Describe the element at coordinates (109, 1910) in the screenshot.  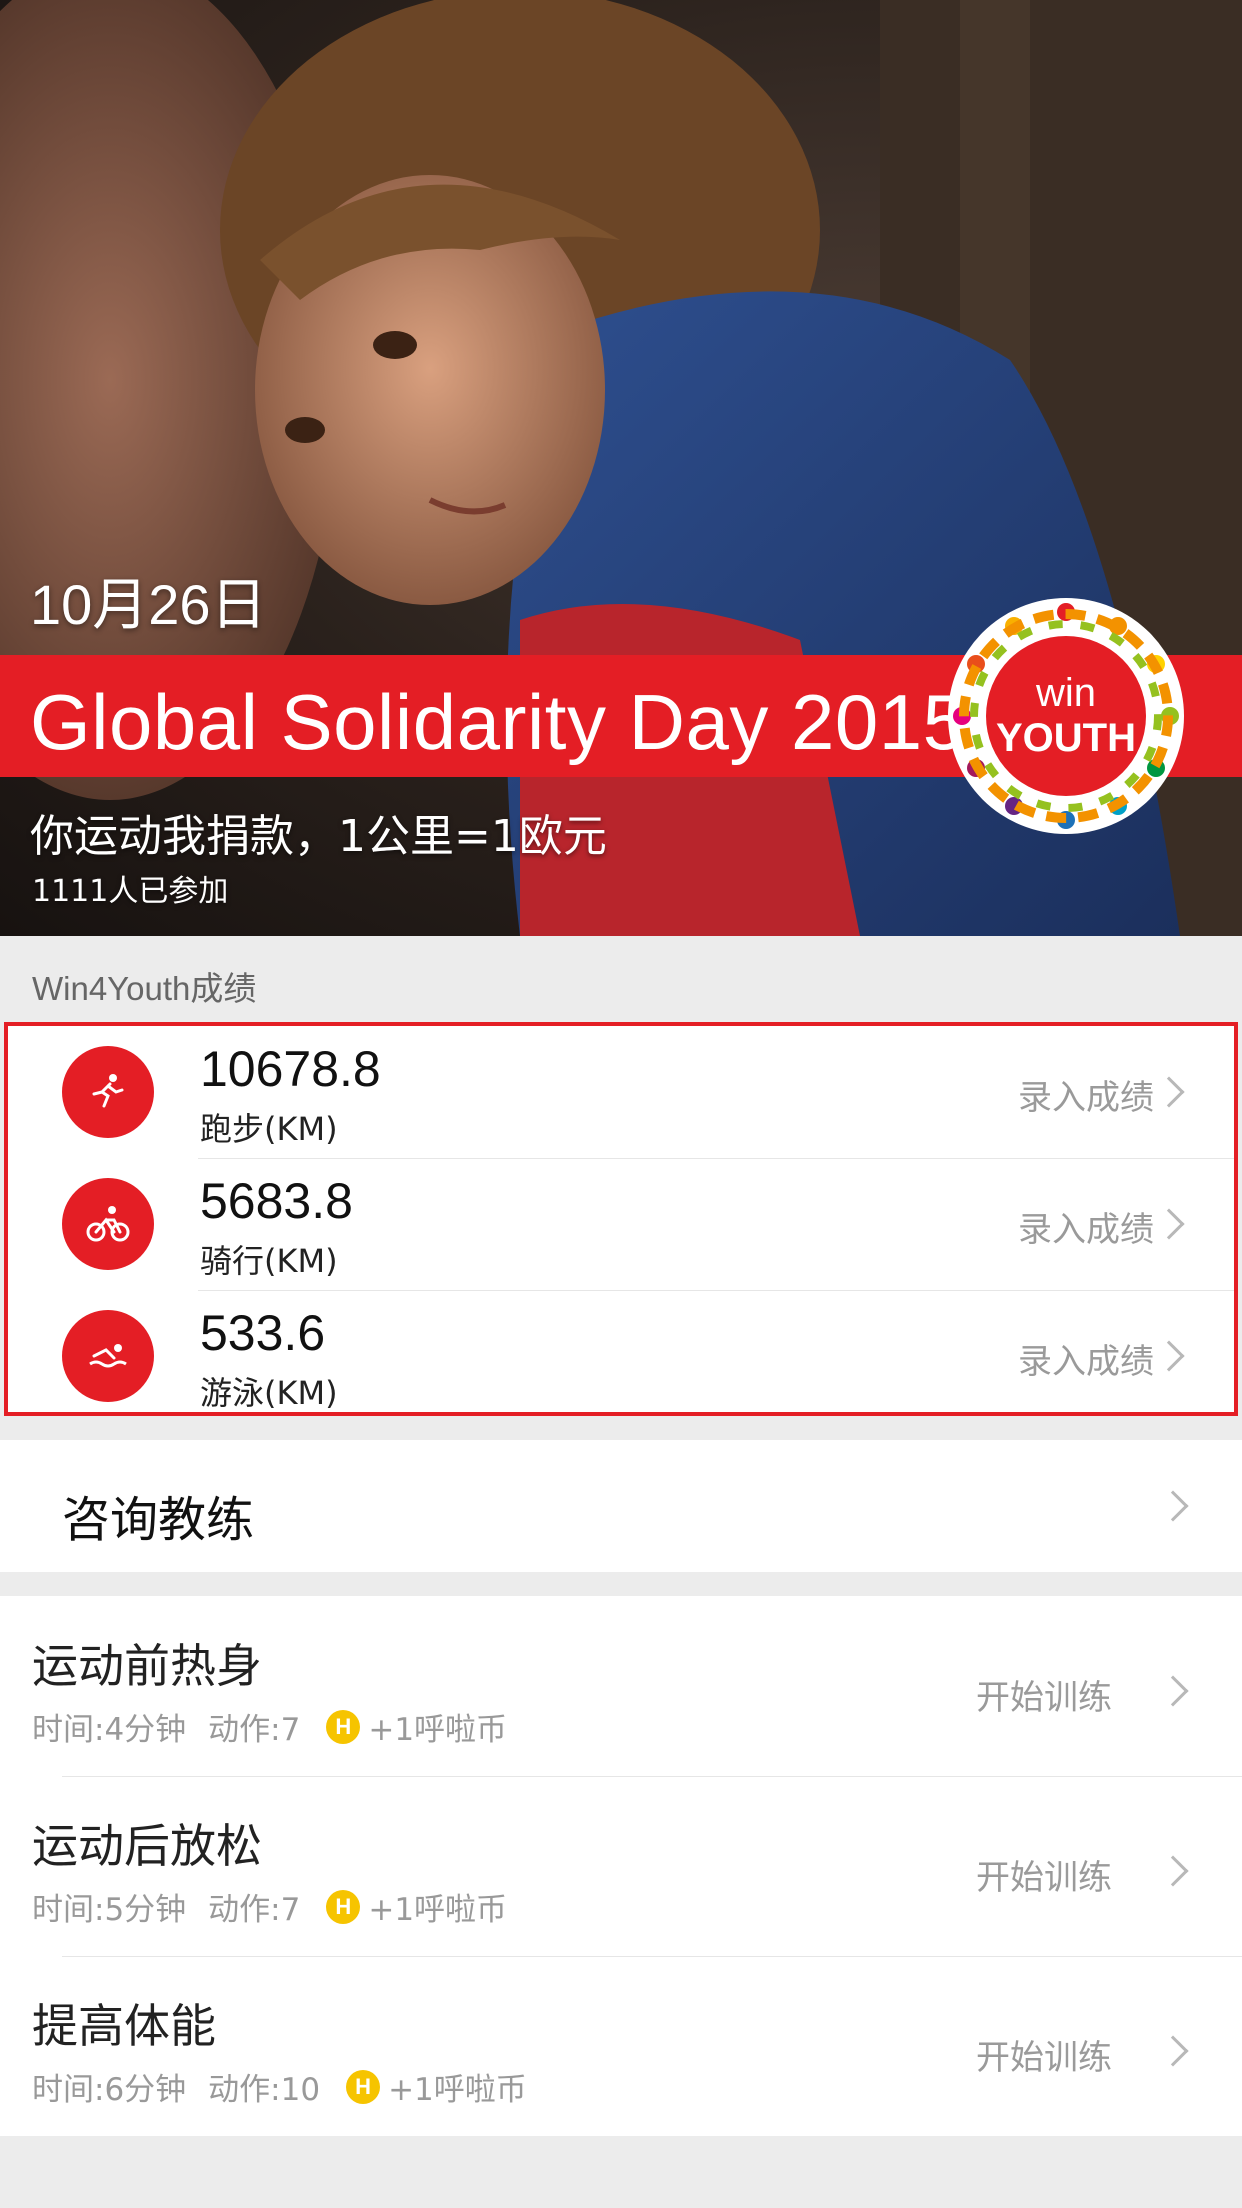
I see `training-time: 时间:5分钟` at that location.